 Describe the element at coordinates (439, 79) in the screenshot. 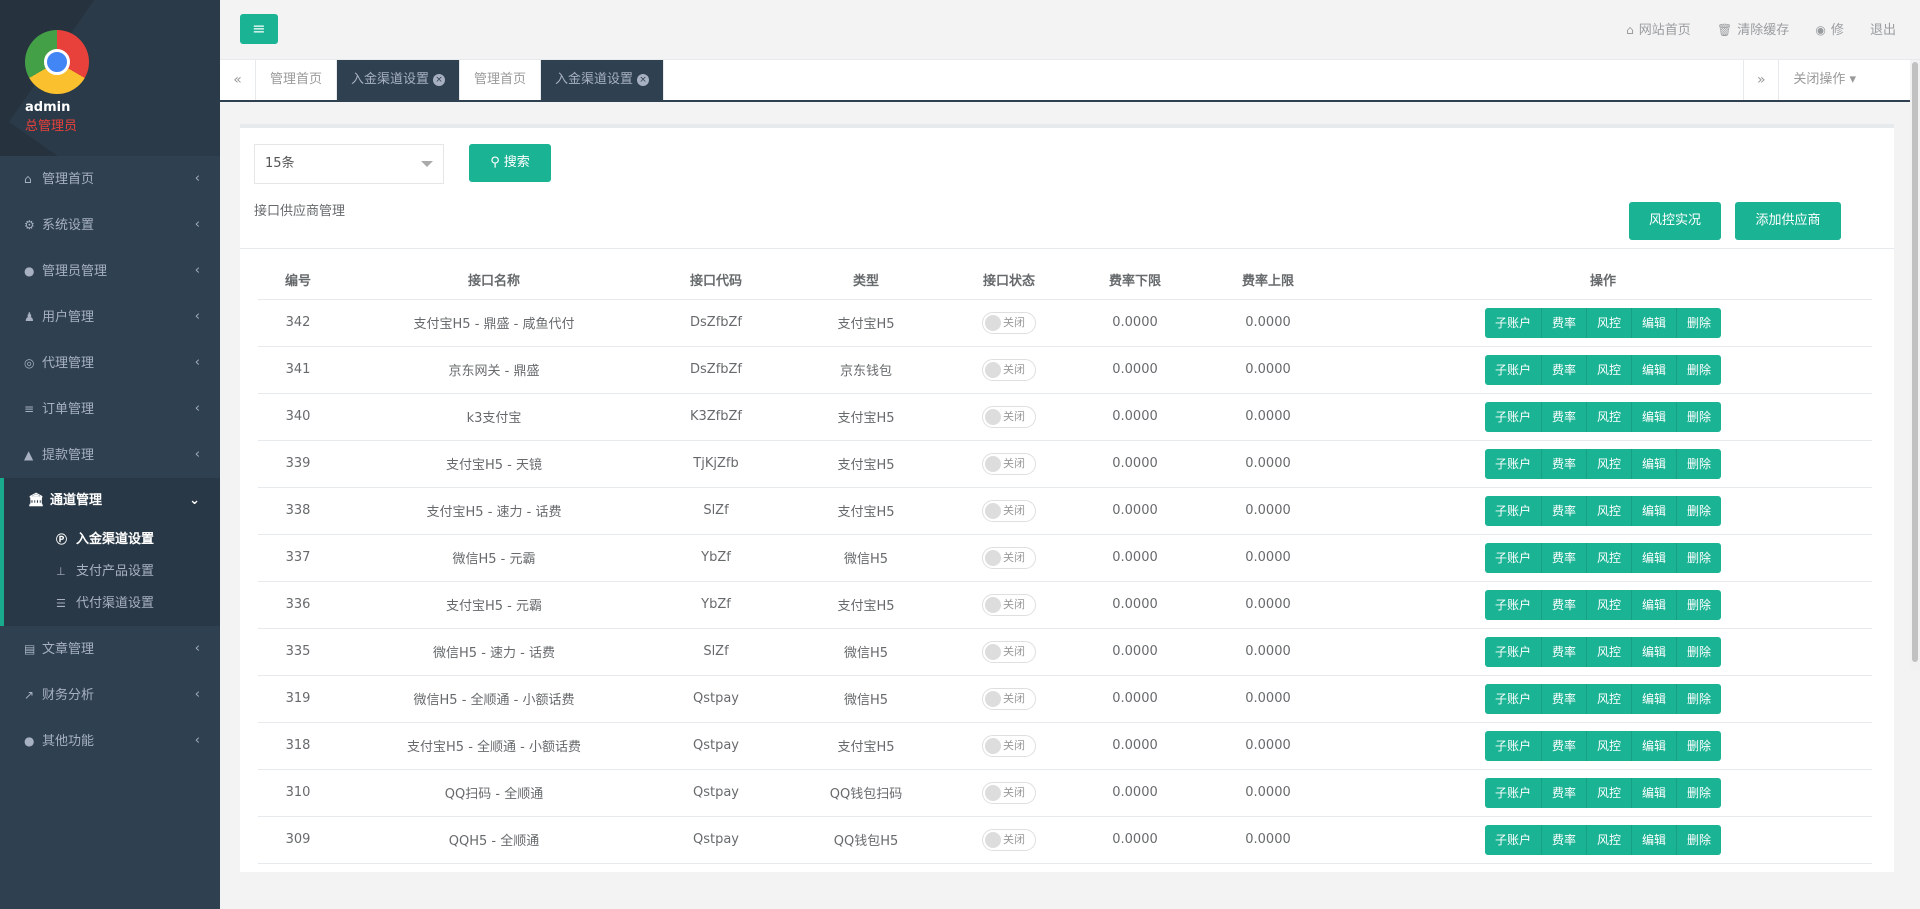

I see `close-icon: ×` at that location.